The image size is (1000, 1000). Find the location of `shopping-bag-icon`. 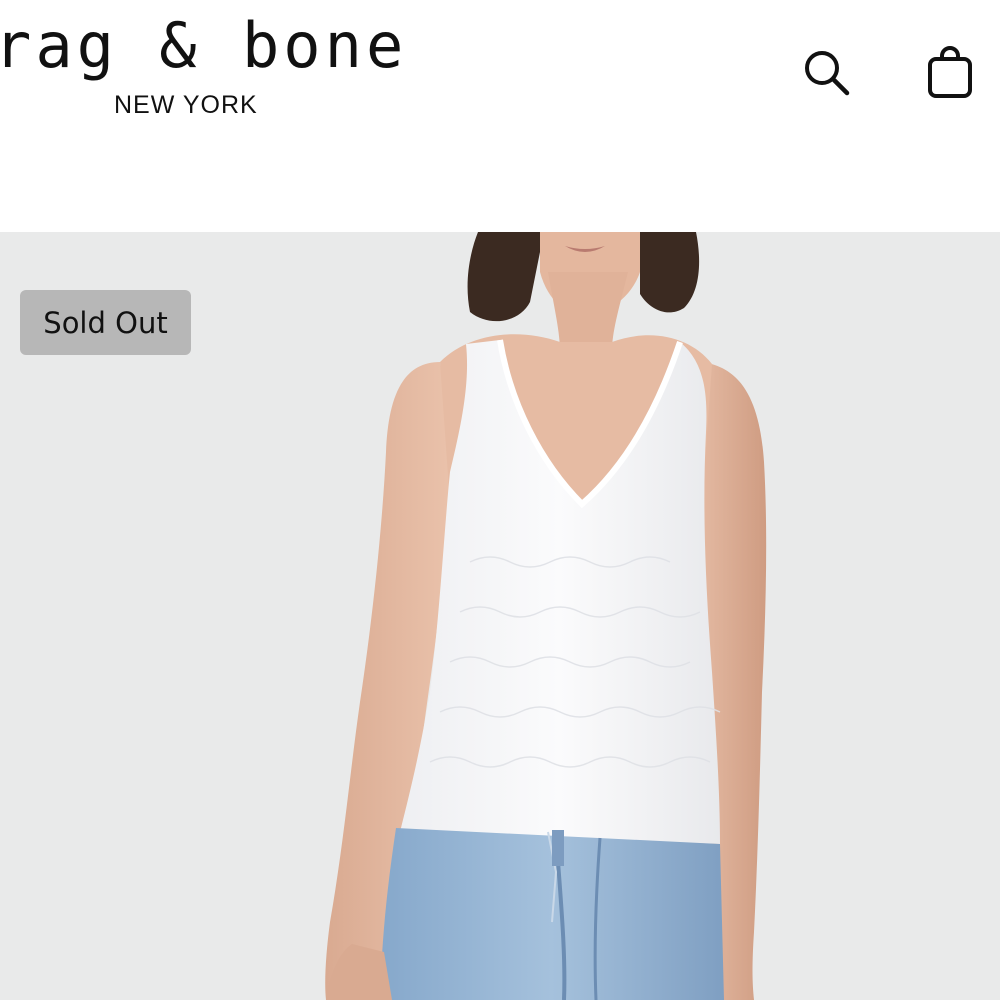

shopping-bag-icon is located at coordinates (950, 72).